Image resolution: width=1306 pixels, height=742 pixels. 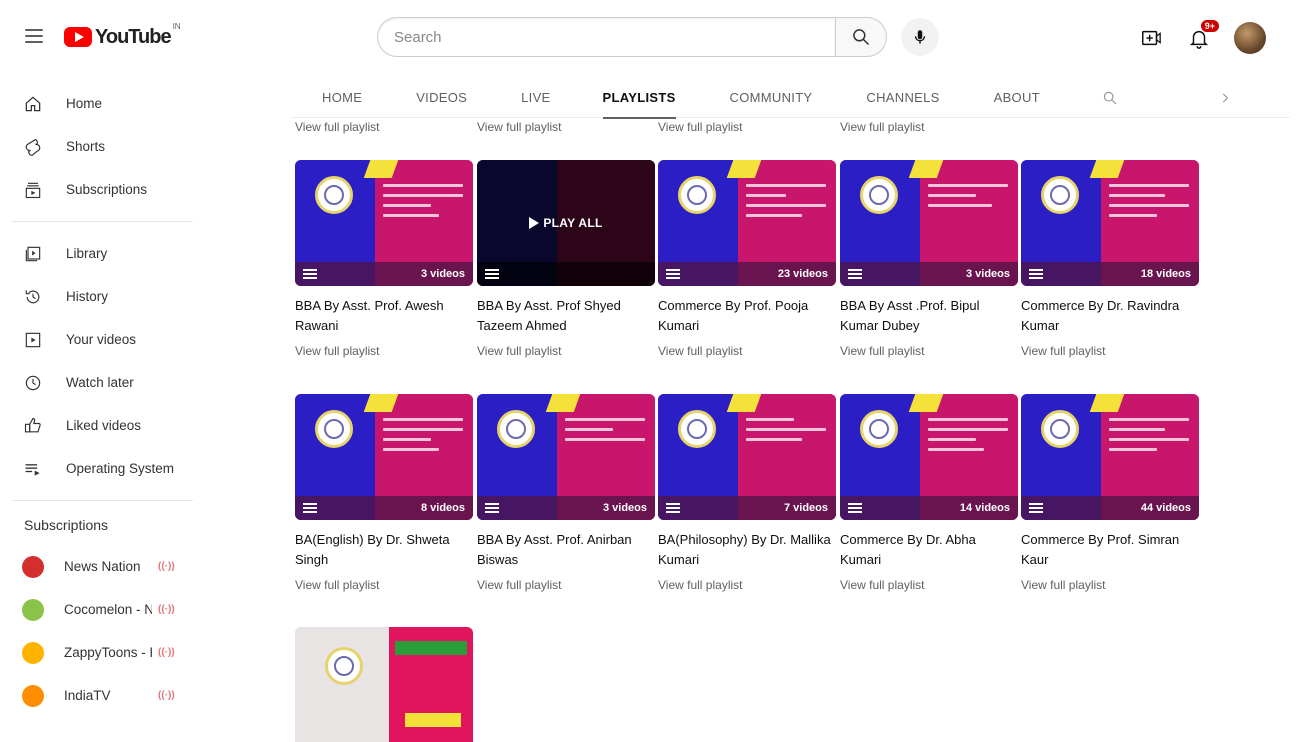 I want to click on tab-home: HOME, so click(x=342, y=98).